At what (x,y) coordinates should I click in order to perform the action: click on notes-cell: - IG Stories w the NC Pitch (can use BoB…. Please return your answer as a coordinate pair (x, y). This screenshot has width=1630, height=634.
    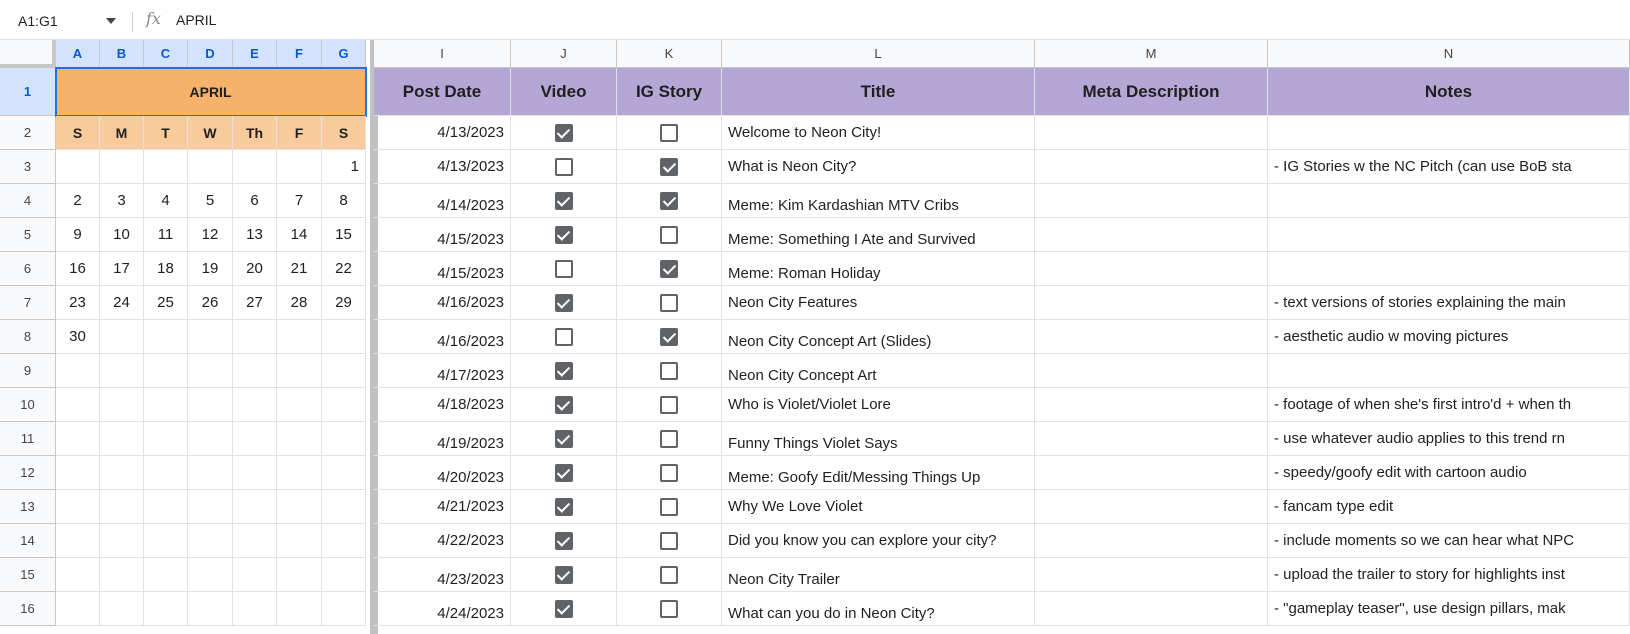
    Looking at the image, I should click on (1449, 167).